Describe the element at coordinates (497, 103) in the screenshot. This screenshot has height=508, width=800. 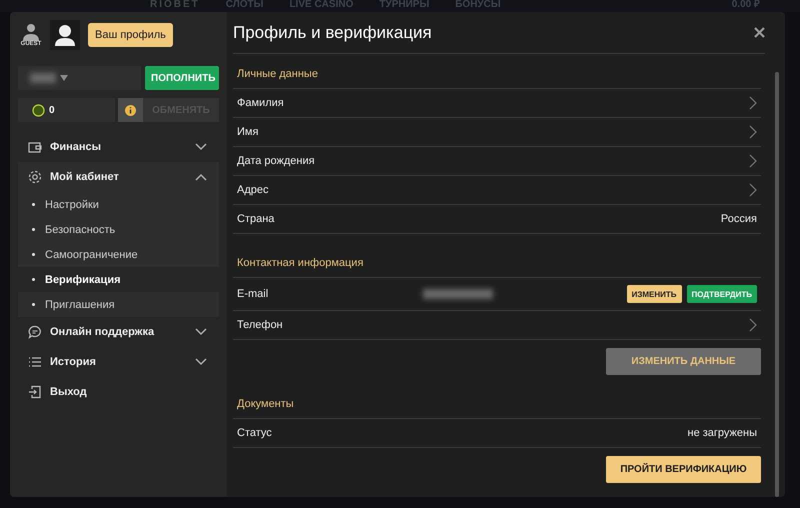
I see `profile-row: Фамилия` at that location.